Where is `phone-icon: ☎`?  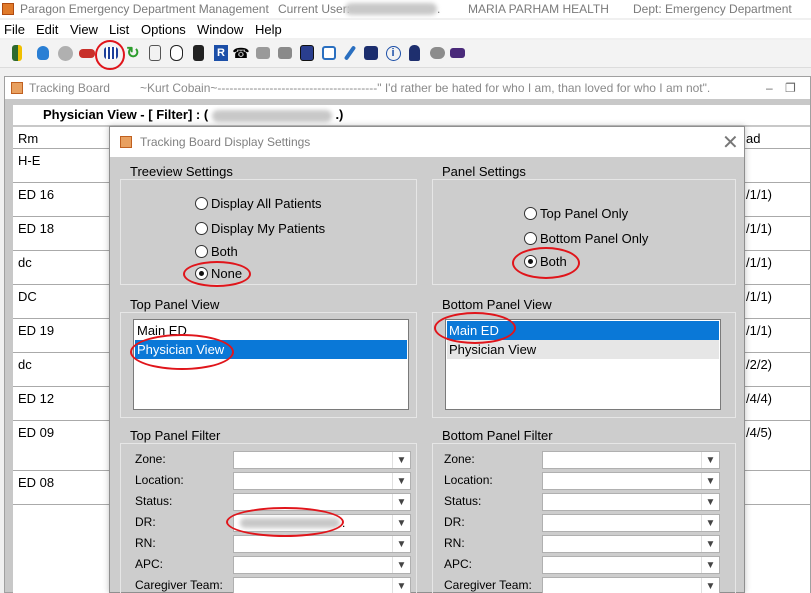 phone-icon: ☎ is located at coordinates (241, 53).